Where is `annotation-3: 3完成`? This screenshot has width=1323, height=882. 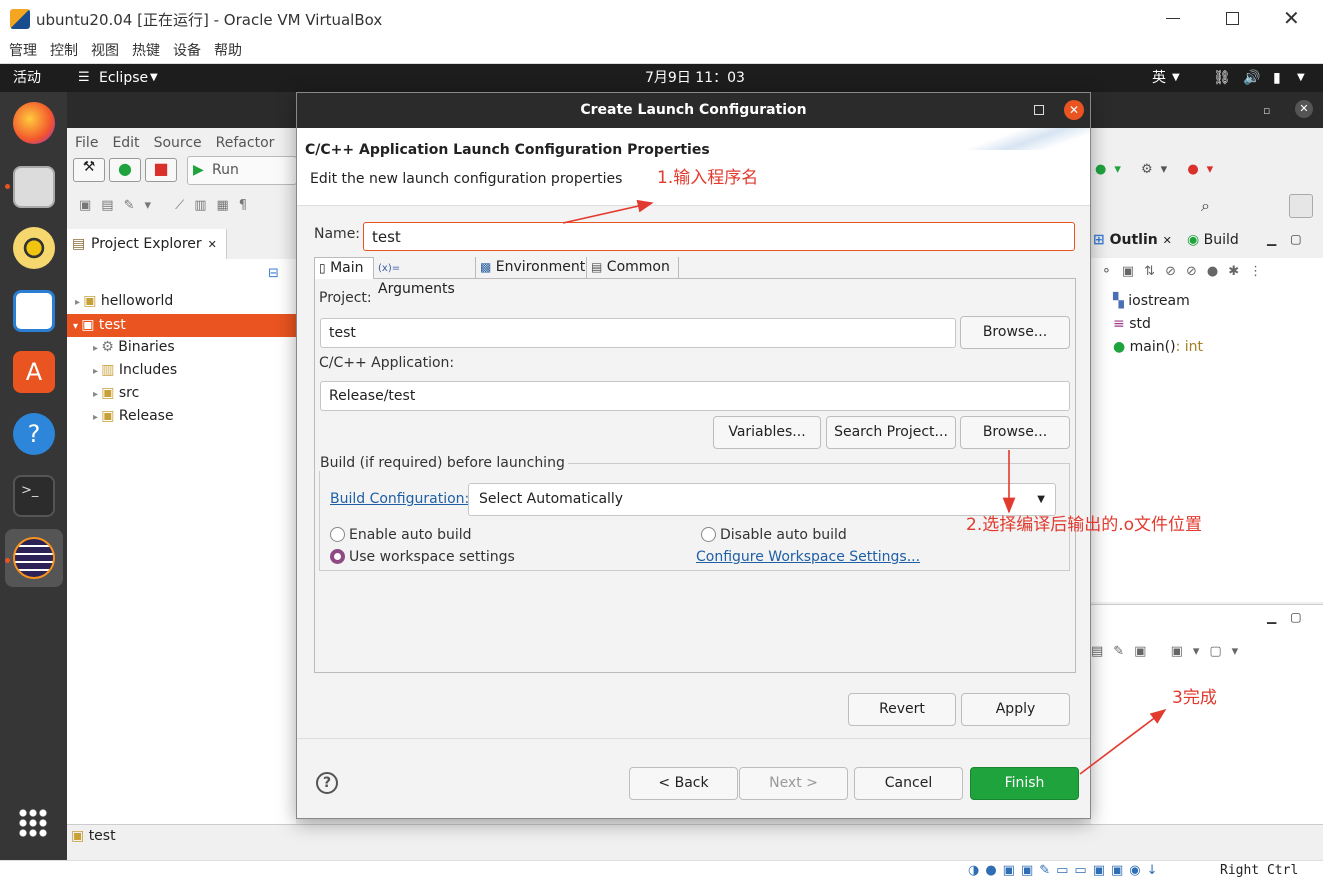 annotation-3: 3完成 is located at coordinates (1194, 698).